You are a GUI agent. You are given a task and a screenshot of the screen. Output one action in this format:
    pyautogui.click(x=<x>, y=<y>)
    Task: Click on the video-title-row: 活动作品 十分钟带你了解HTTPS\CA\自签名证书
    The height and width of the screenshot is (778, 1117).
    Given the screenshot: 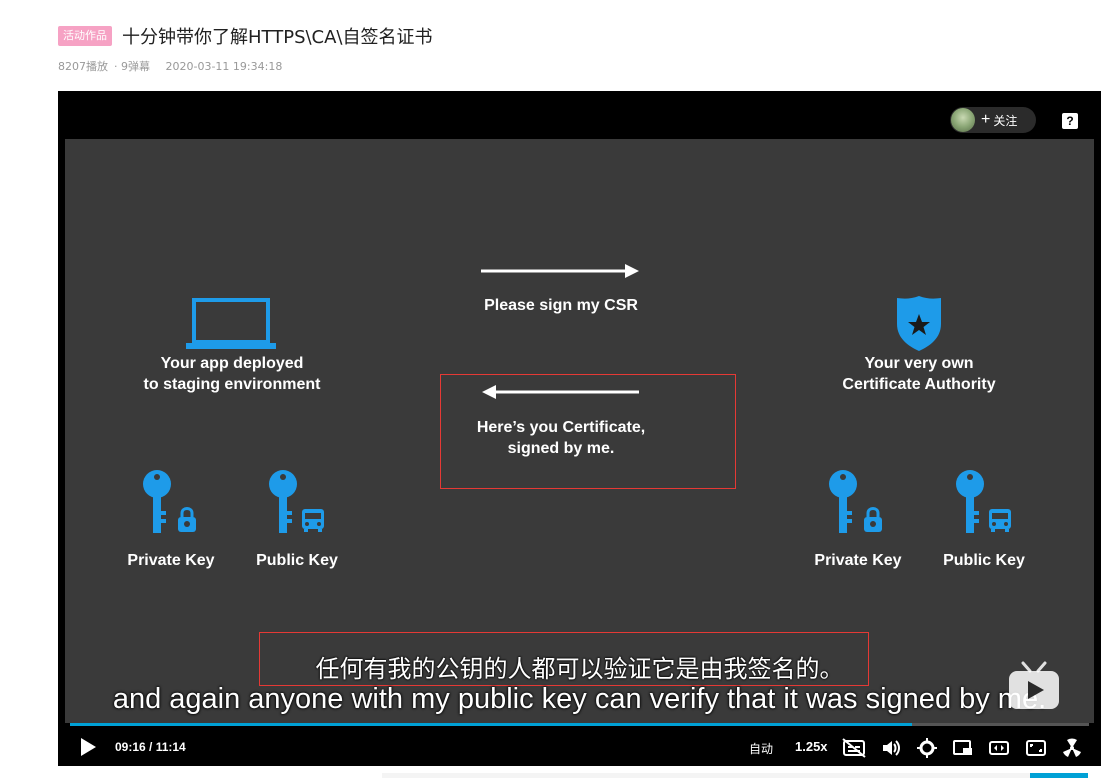 What is the action you would take?
    pyautogui.click(x=245, y=36)
    